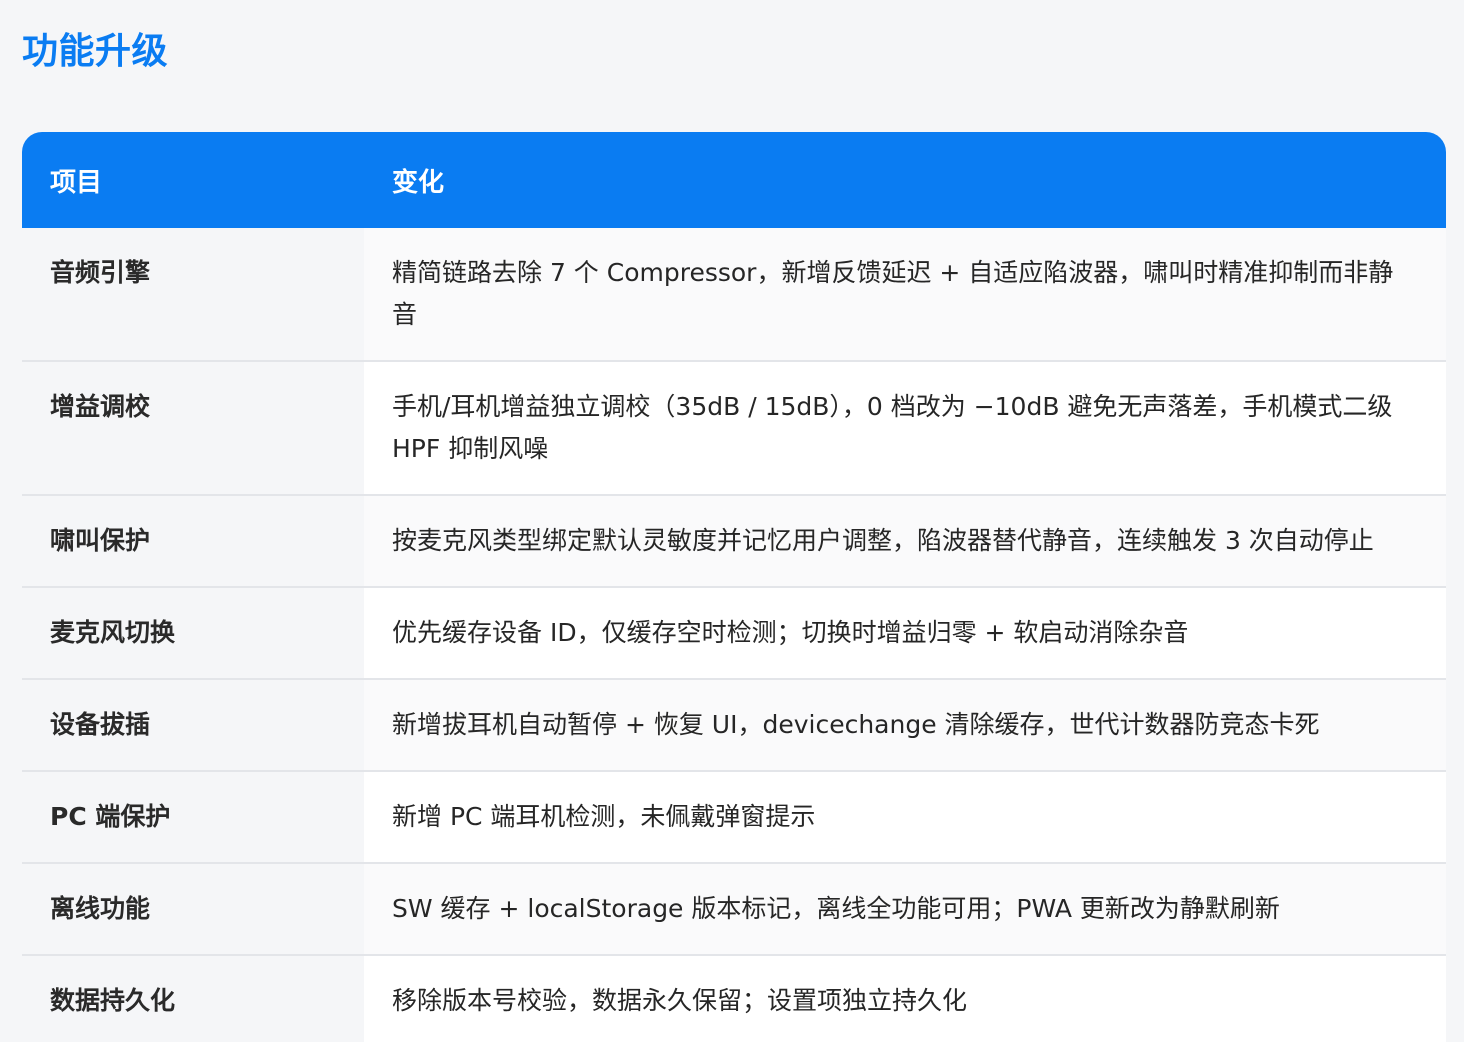 The image size is (1464, 1042). Describe the element at coordinates (905, 998) in the screenshot. I see `row-change-text: 移除版本号校验，数据永久保留；设置项独立持久化` at that location.